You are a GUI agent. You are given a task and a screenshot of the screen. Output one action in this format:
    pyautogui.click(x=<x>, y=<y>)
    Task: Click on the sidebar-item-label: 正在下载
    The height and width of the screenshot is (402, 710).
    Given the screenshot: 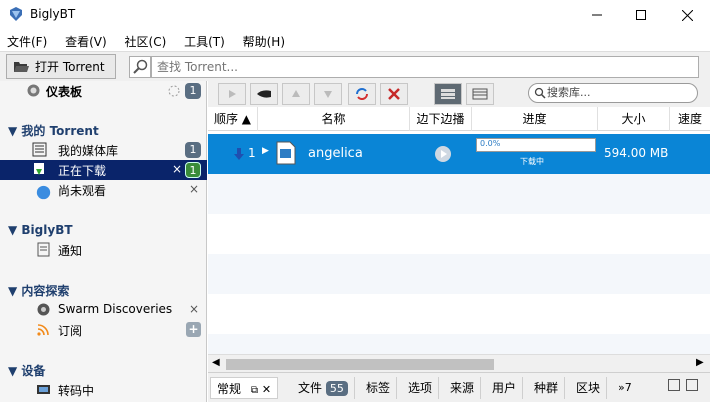 What is the action you would take?
    pyautogui.click(x=82, y=171)
    